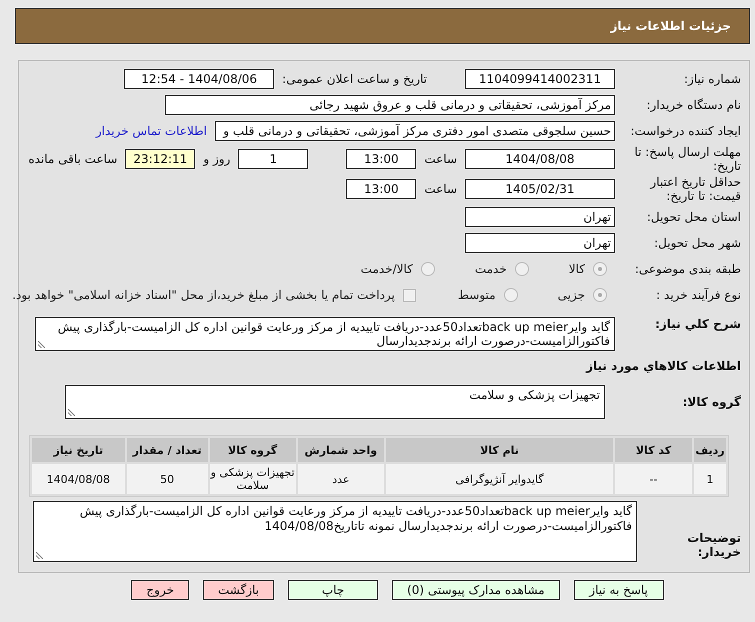 The image size is (755, 622). Describe the element at coordinates (167, 479) in the screenshot. I see `table-cell: 50` at that location.